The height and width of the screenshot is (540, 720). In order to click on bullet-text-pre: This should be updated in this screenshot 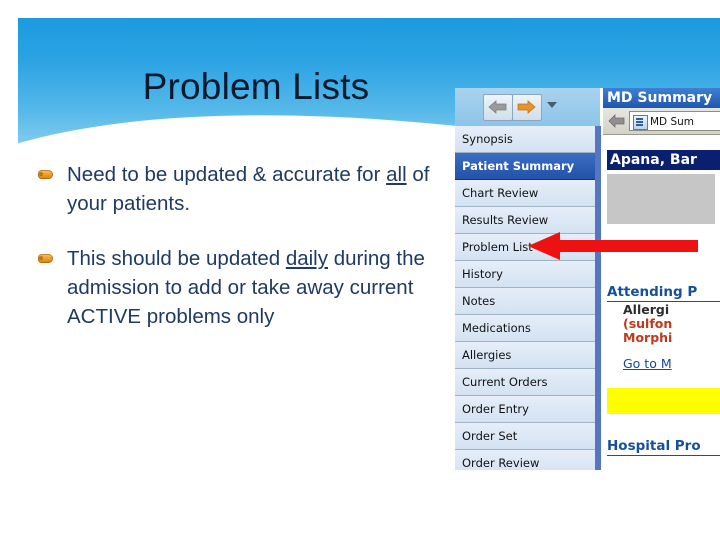, I will do `click(176, 258)`.